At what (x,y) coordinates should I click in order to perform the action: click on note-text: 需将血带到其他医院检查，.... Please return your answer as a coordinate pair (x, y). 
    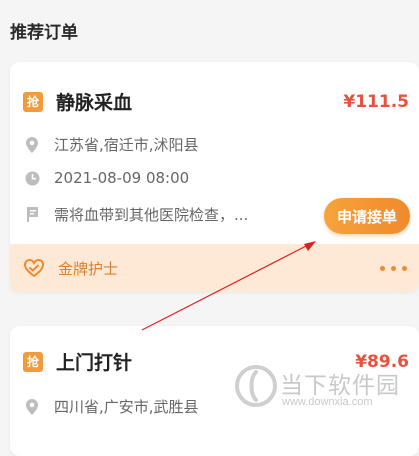
    Looking at the image, I should click on (151, 215).